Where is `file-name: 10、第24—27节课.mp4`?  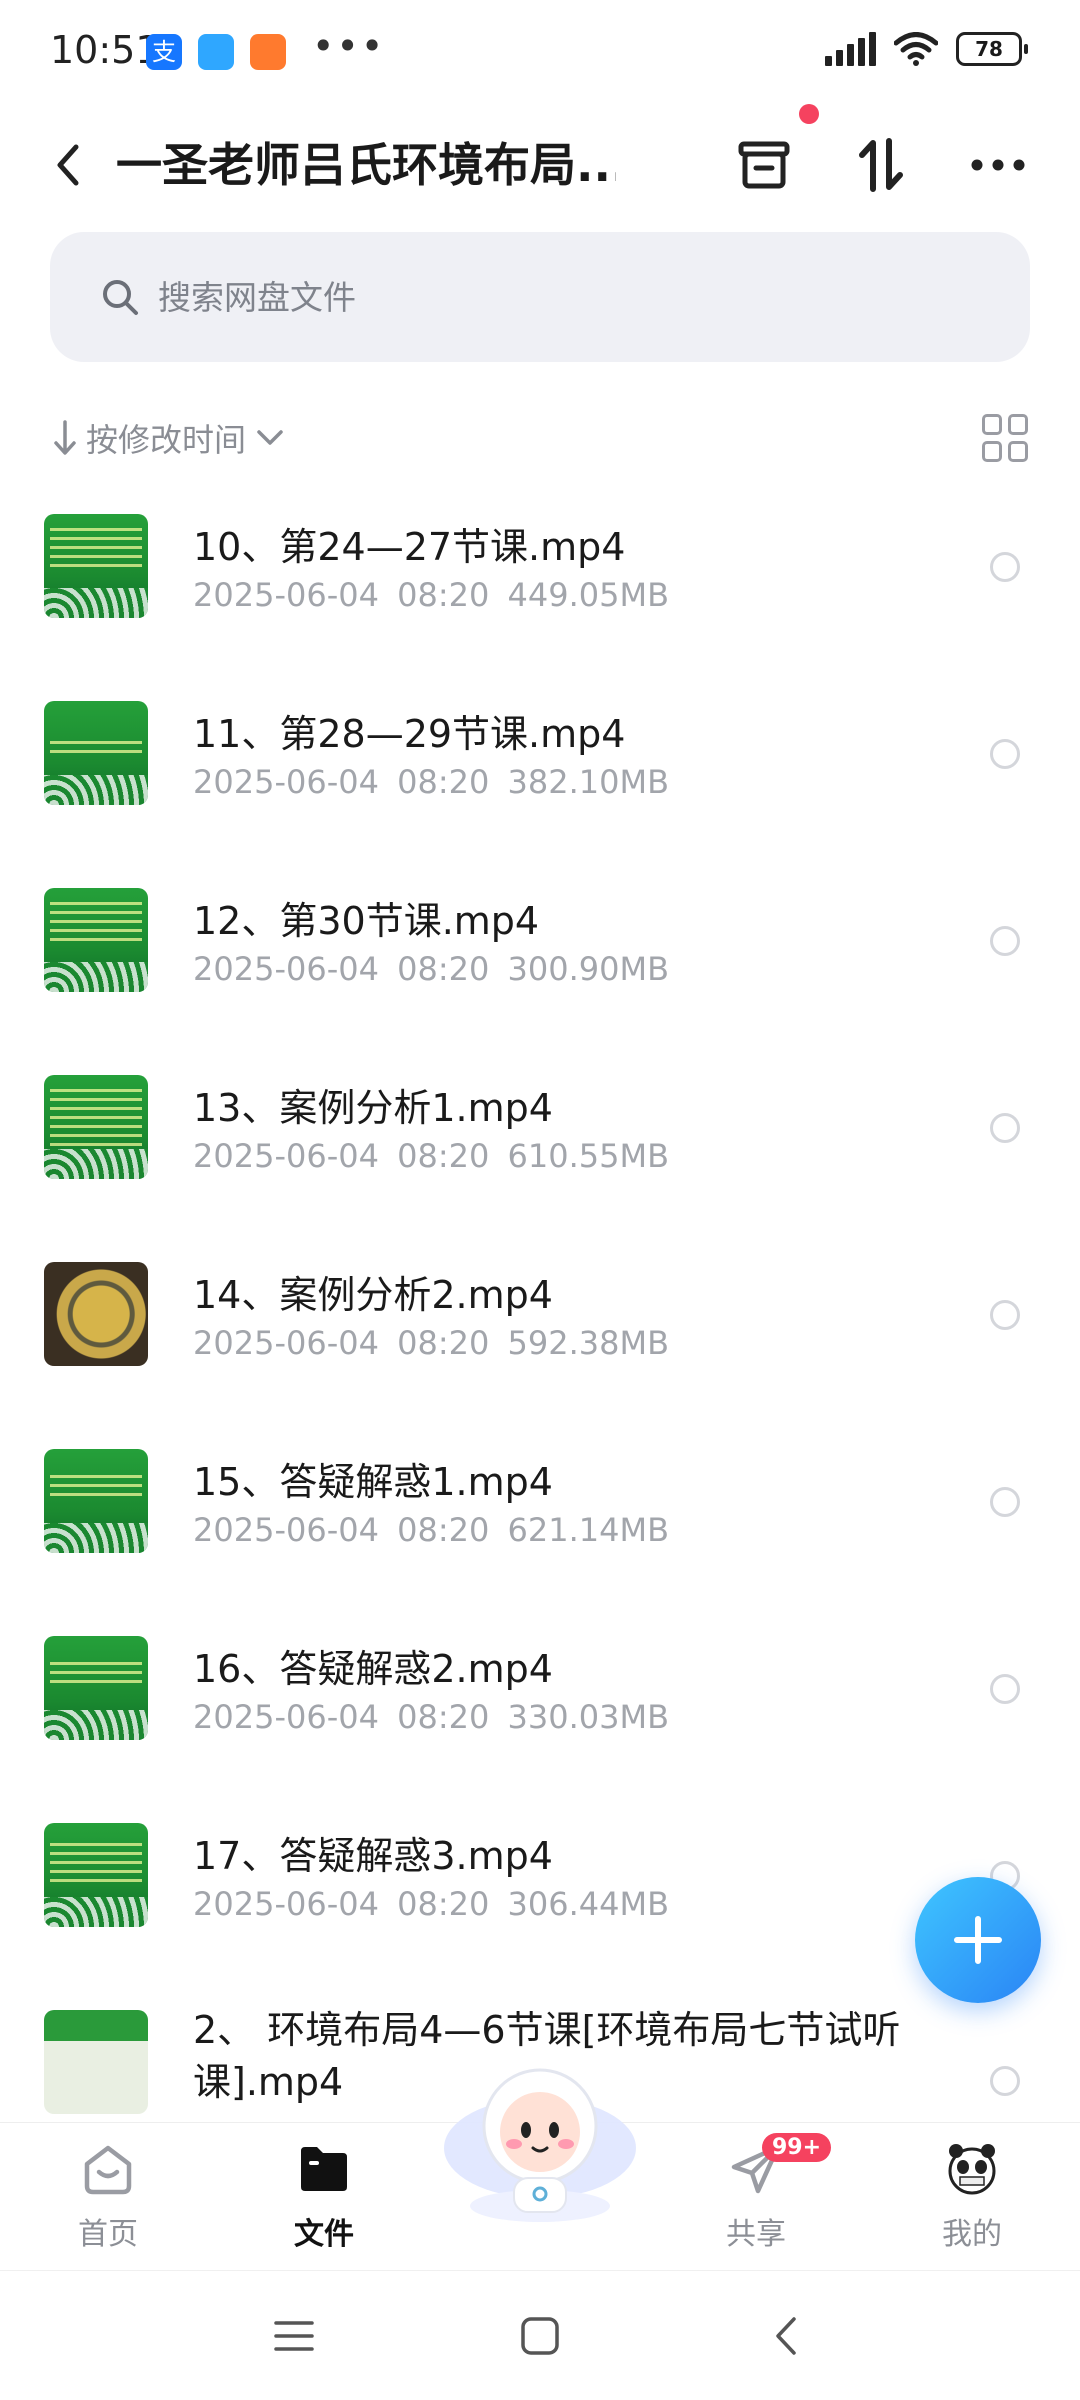 file-name: 10、第24—27节课.mp4 is located at coordinates (409, 547).